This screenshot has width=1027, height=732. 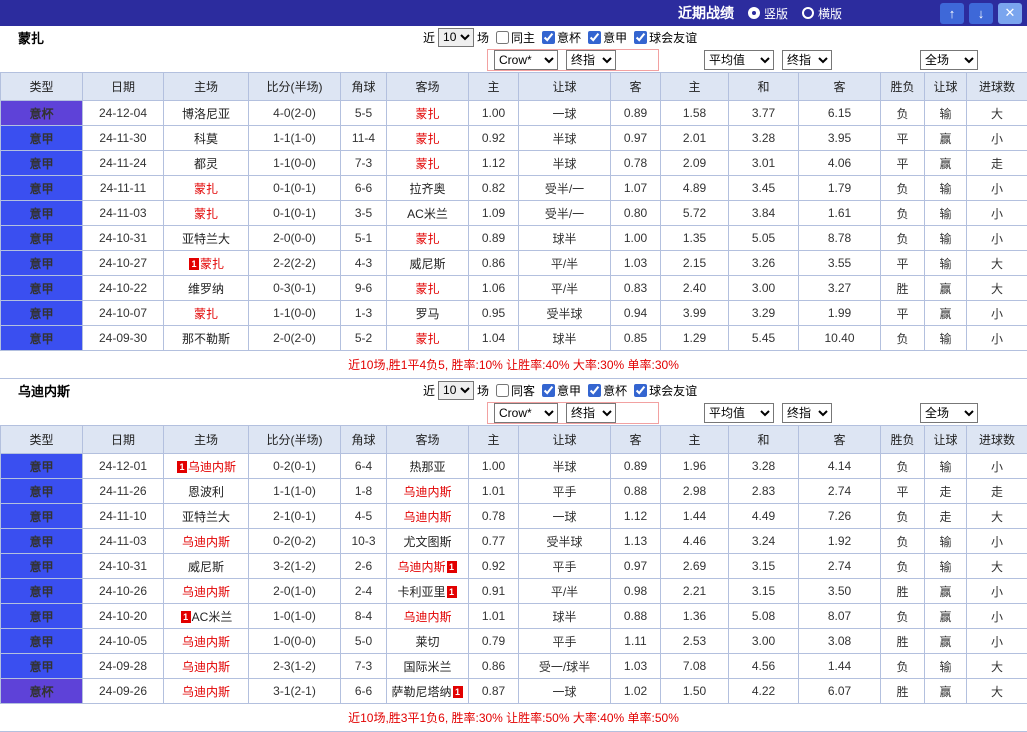 I want to click on euro-away-odds-cell: 1.92, so click(x=839, y=541).